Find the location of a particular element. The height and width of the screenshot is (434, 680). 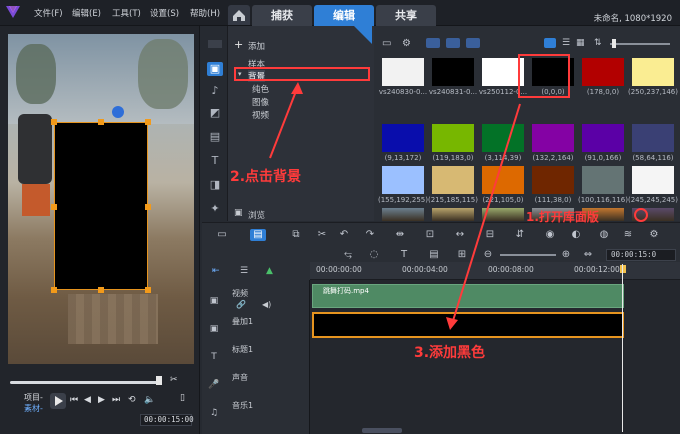

playhead-line is located at coordinates (622, 348).